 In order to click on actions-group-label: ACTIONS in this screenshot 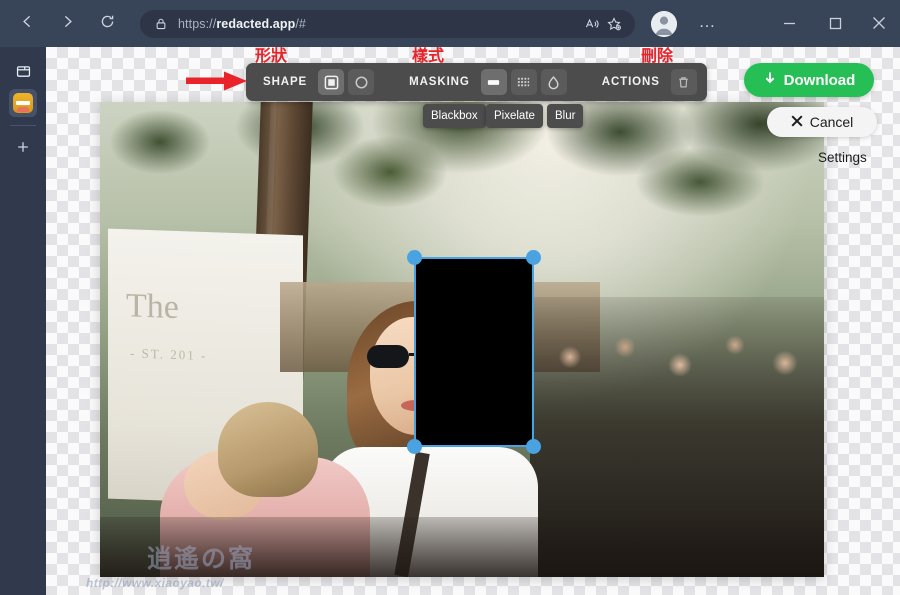, I will do `click(630, 82)`.